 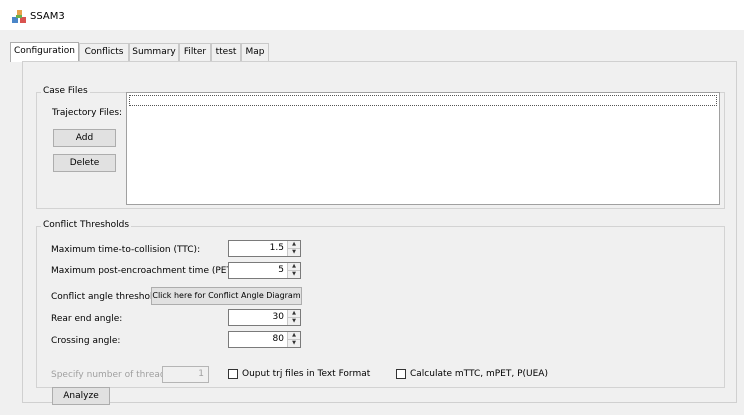 I want to click on conflict-angle-diagram-button: Click here for Conflict Angle Diagram, so click(x=226, y=296).